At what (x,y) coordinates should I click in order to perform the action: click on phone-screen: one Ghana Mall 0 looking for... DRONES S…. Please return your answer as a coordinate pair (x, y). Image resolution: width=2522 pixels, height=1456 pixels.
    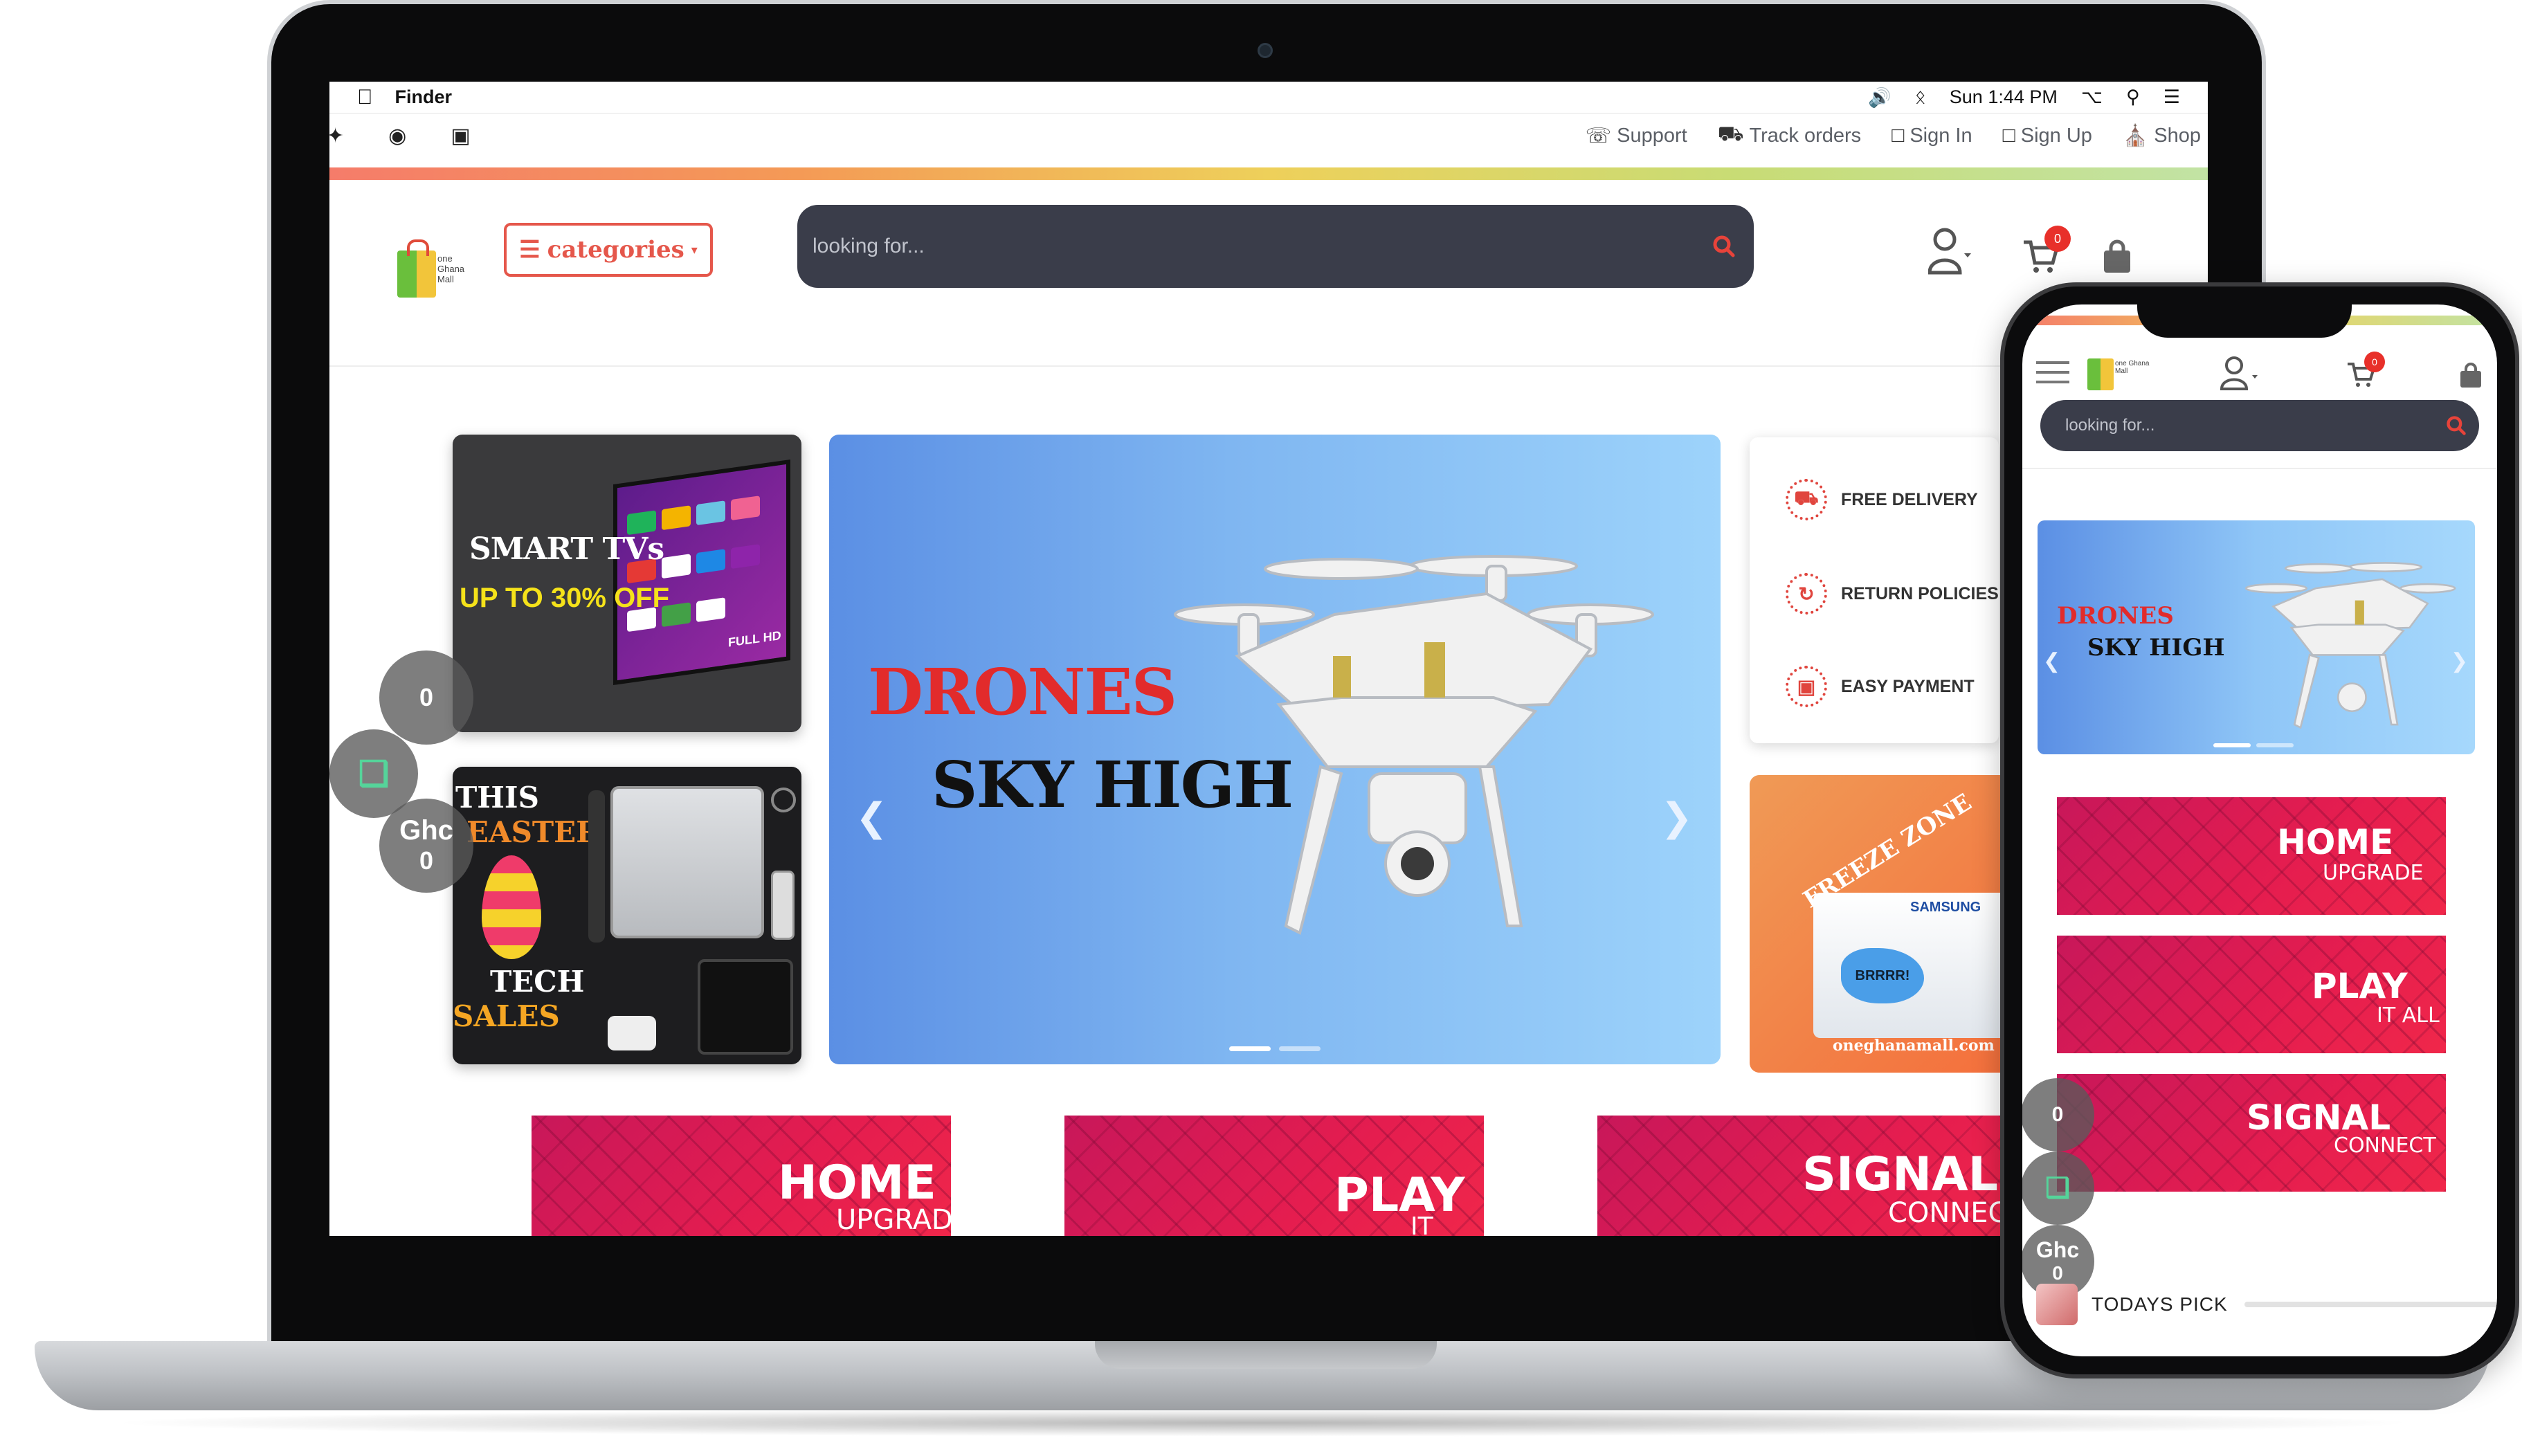
    Looking at the image, I should click on (2259, 830).